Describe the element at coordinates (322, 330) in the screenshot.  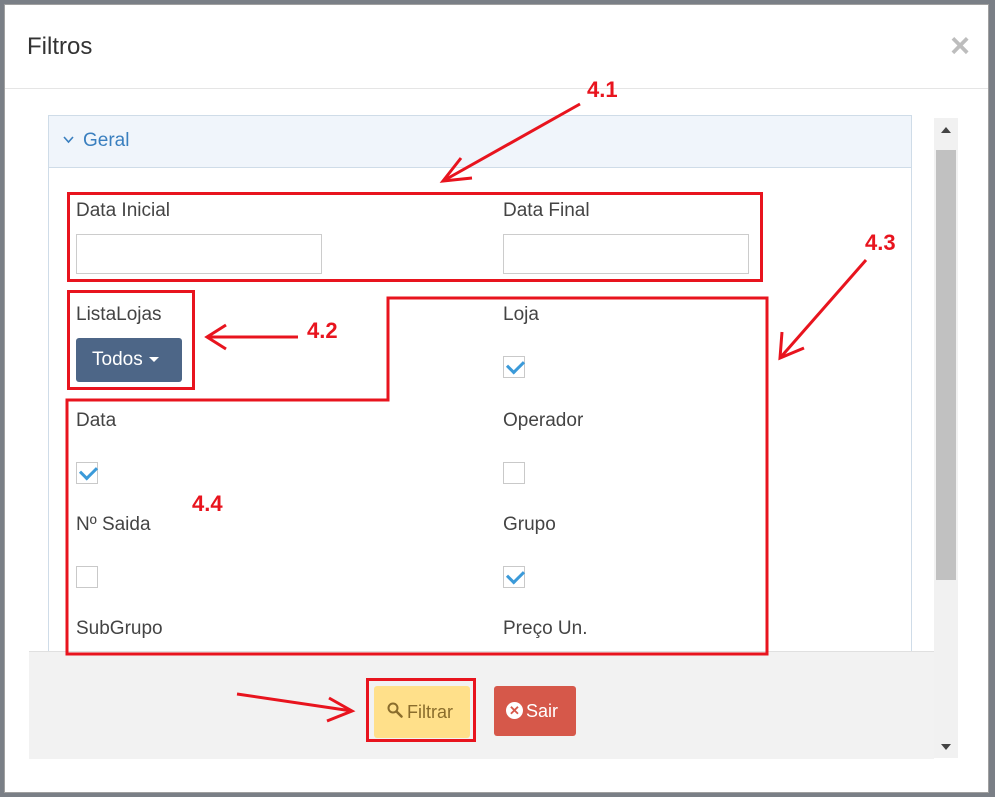
I see `annotation-label-4-2: 4.2` at that location.